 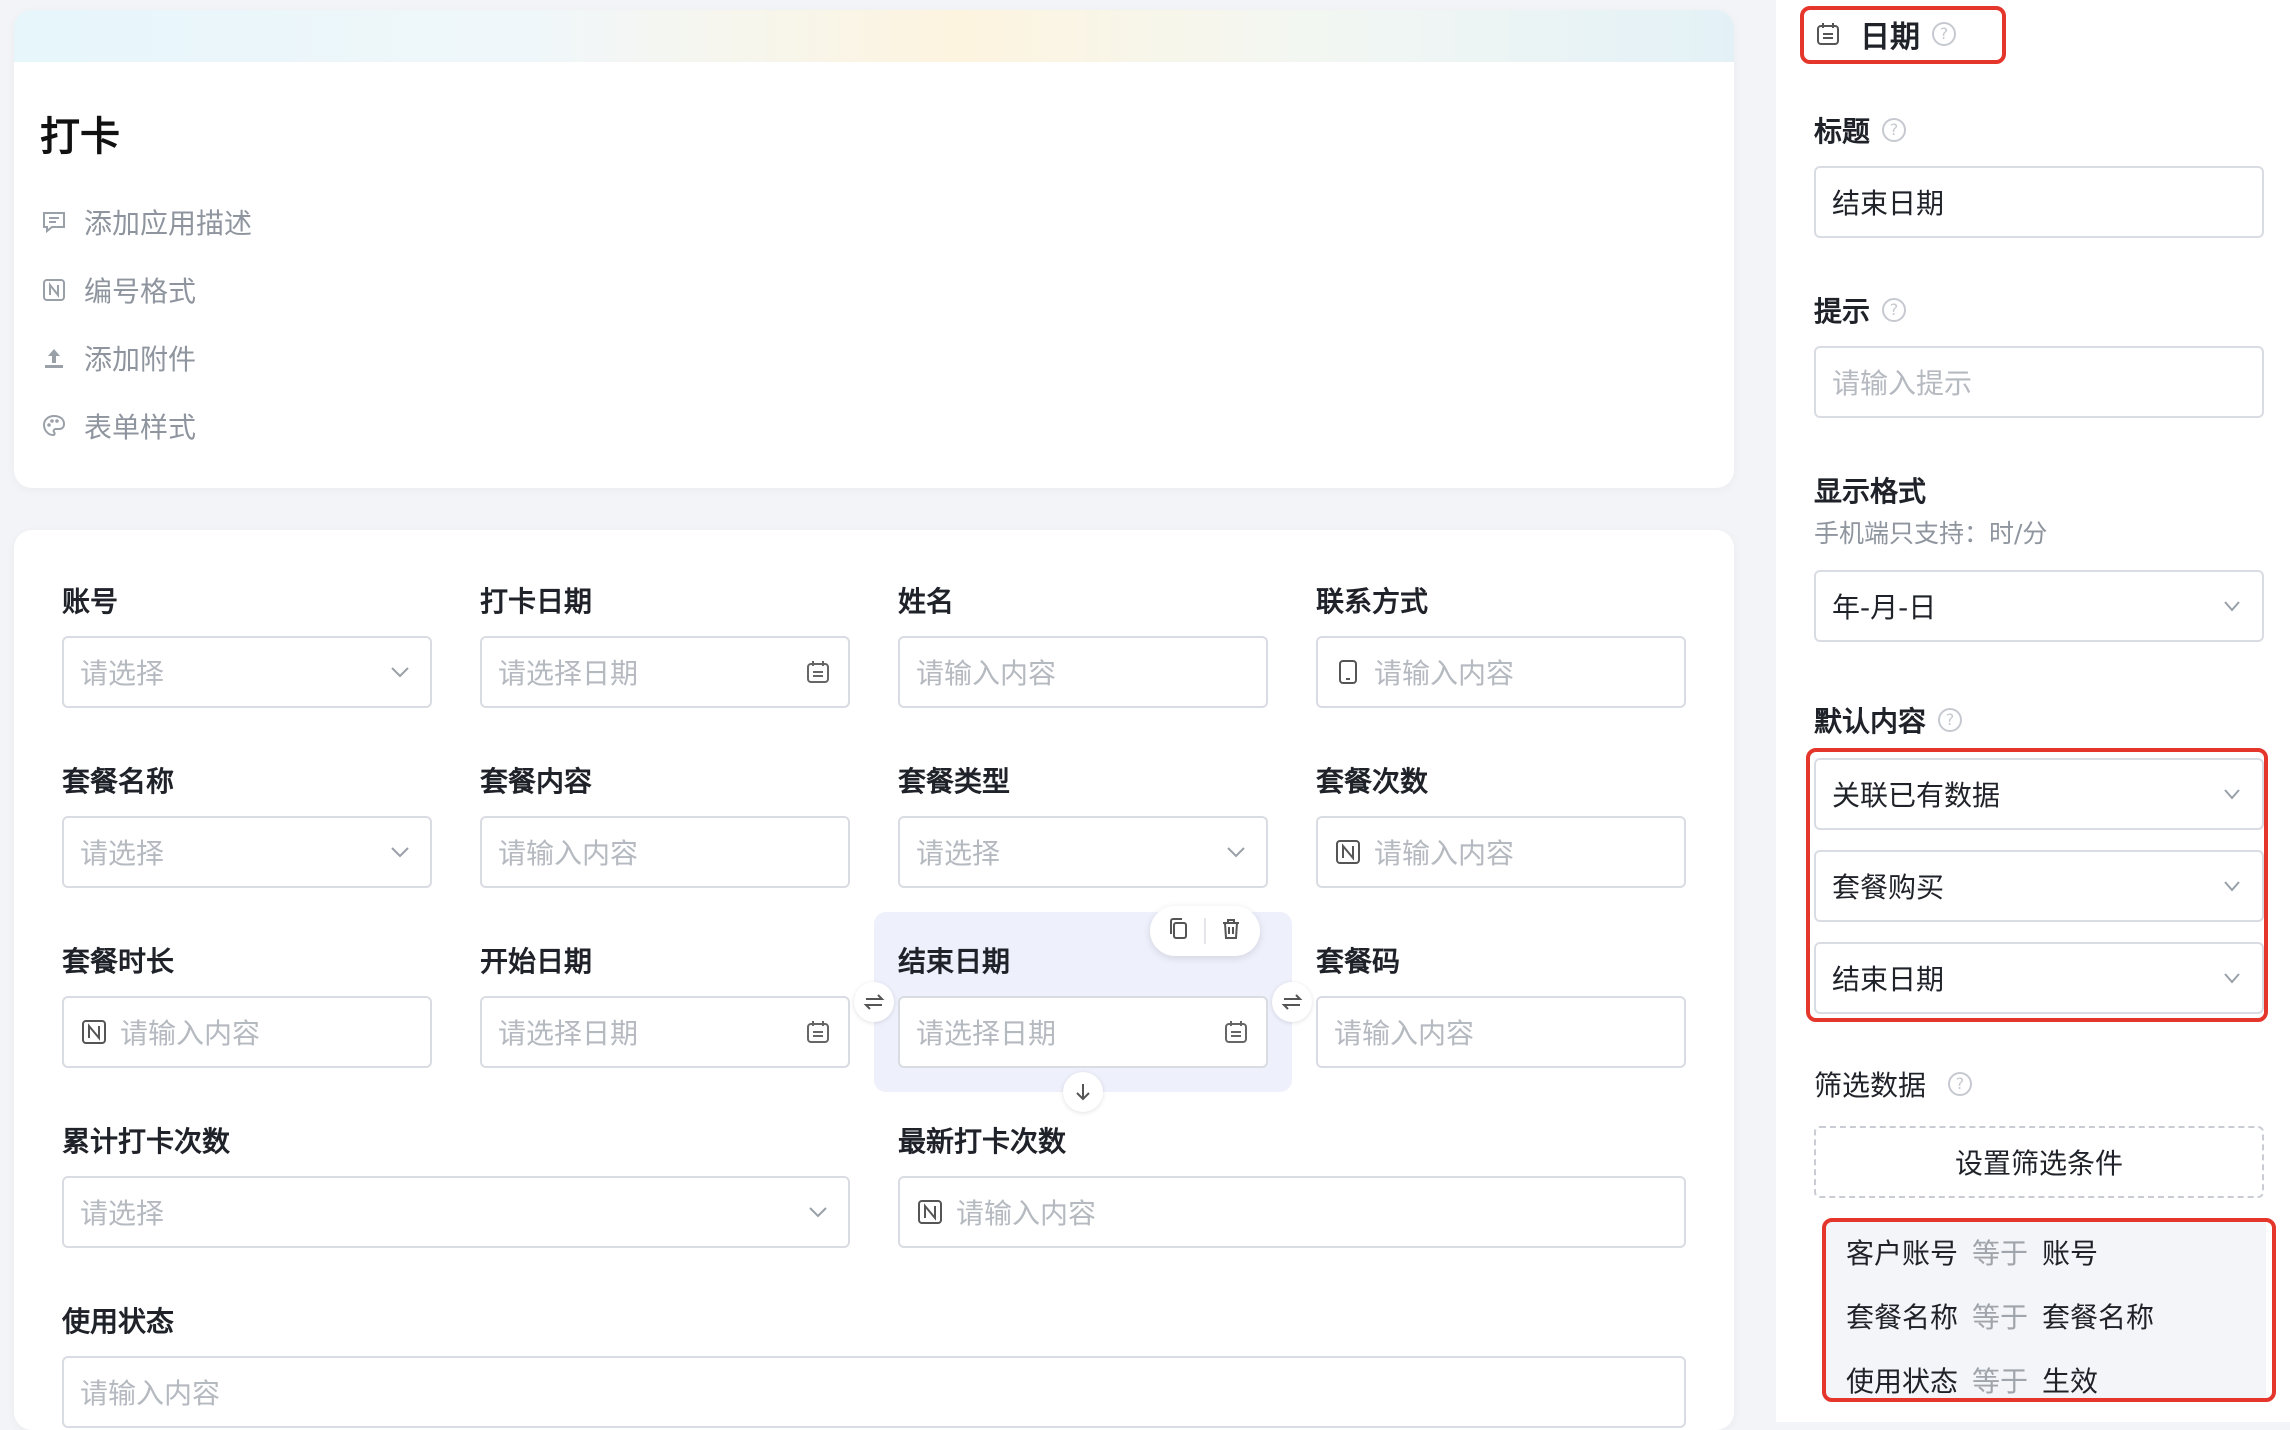 What do you see at coordinates (536, 961) in the screenshot?
I see `field-label-start-date: 开始日期` at bounding box center [536, 961].